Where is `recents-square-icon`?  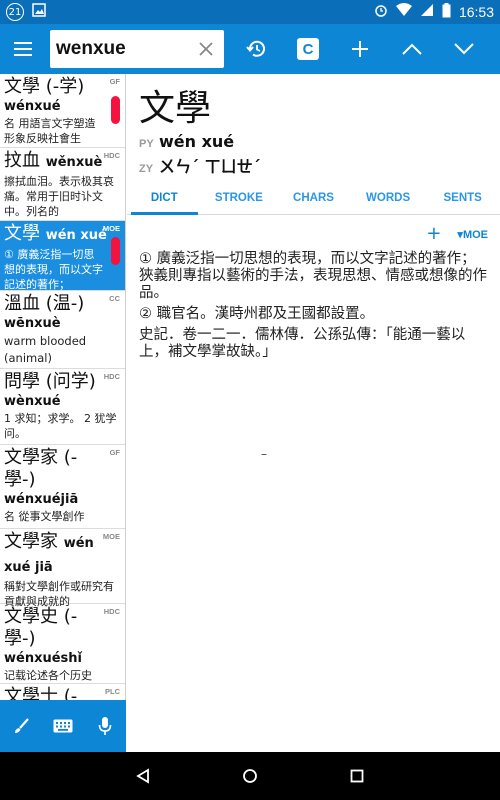
recents-square-icon is located at coordinates (357, 776).